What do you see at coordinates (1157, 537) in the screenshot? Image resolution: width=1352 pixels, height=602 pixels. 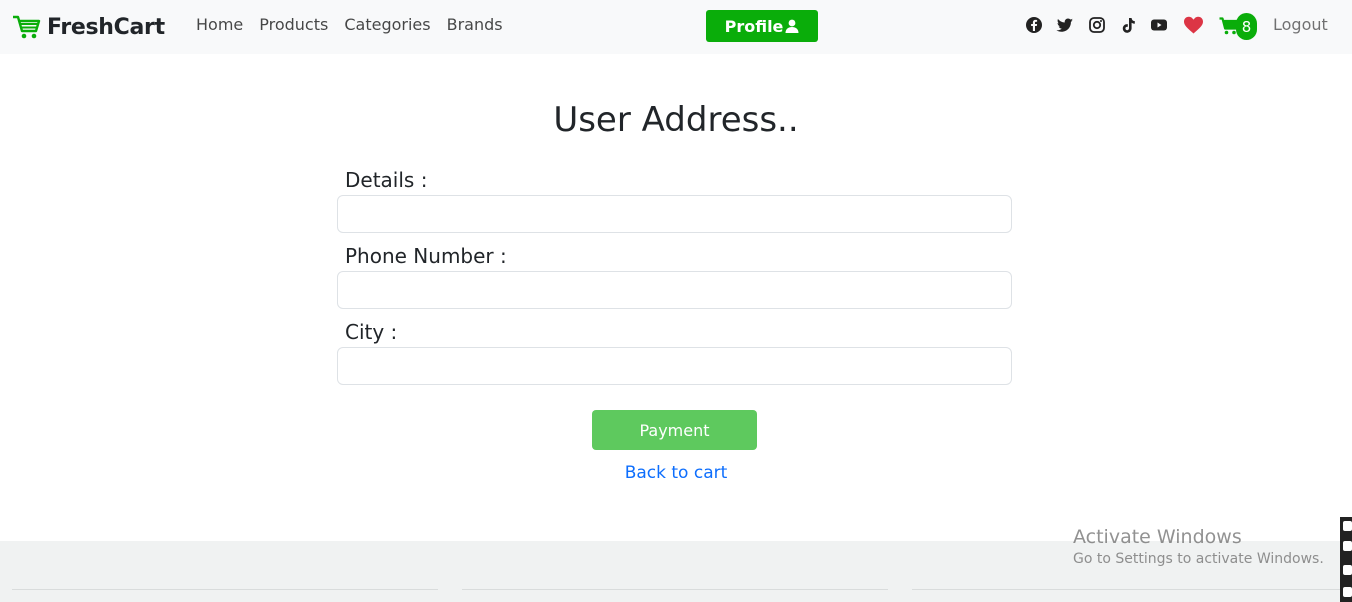 I see `activate-windows-title: Activate Windows` at bounding box center [1157, 537].